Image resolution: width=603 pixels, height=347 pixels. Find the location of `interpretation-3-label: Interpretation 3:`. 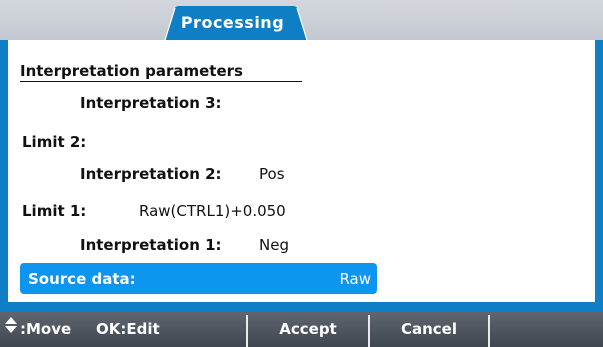

interpretation-3-label: Interpretation 3: is located at coordinates (151, 103).